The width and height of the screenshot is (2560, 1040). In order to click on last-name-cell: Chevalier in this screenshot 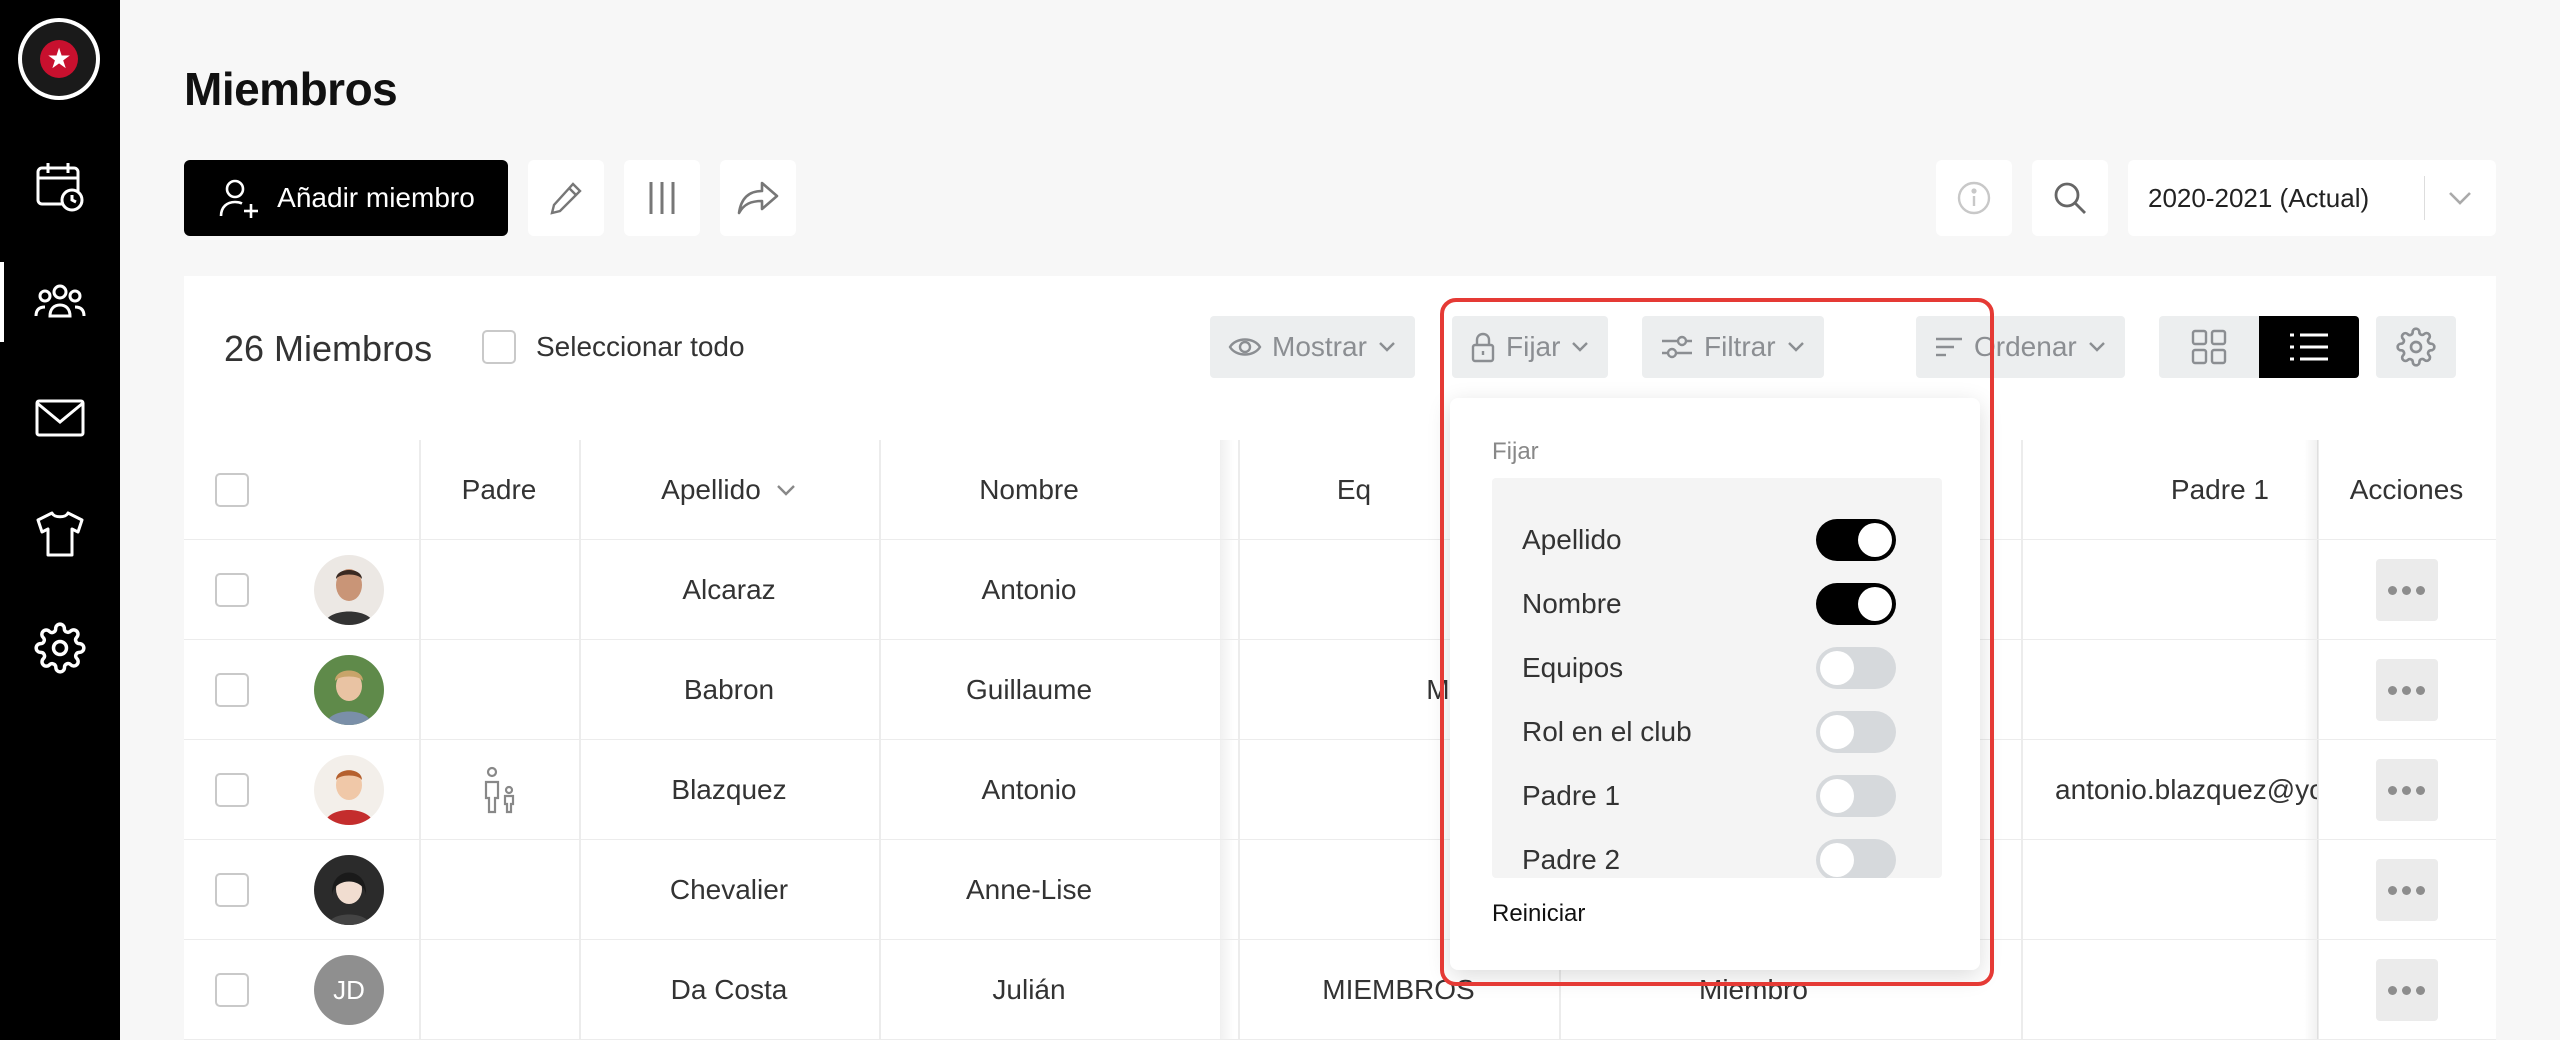, I will do `click(729, 889)`.